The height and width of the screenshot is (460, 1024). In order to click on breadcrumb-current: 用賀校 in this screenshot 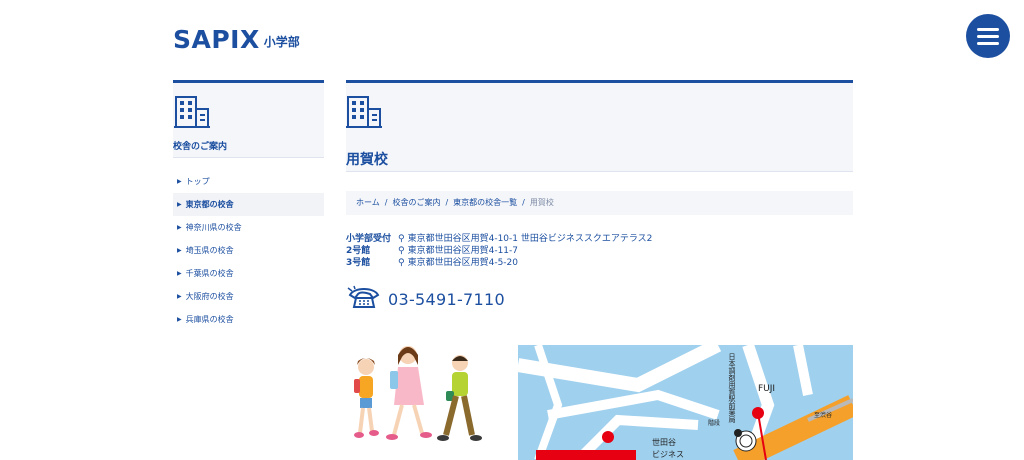, I will do `click(541, 202)`.